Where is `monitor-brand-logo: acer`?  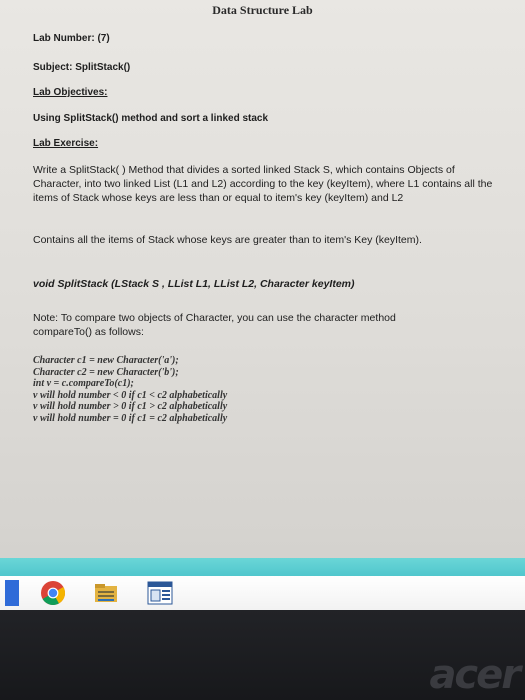
monitor-brand-logo: acer is located at coordinates (475, 675).